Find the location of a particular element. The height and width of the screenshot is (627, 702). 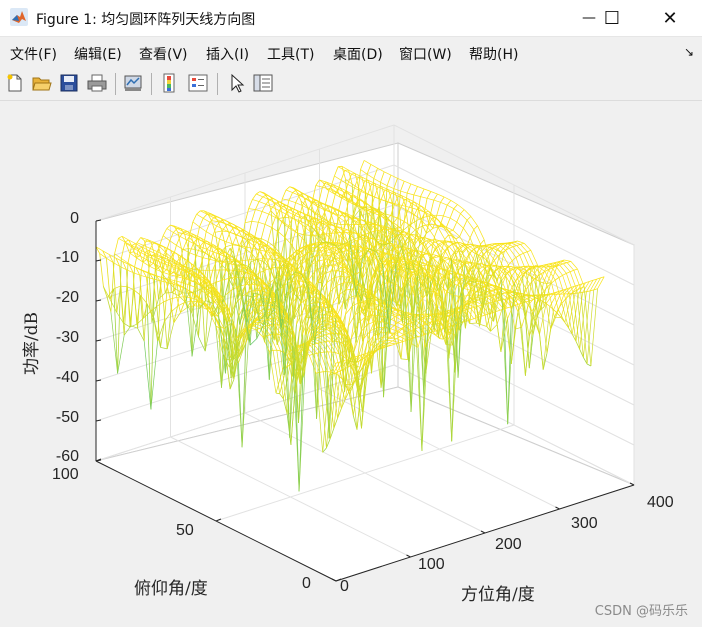

close-button: ✕ is located at coordinates (670, 18).